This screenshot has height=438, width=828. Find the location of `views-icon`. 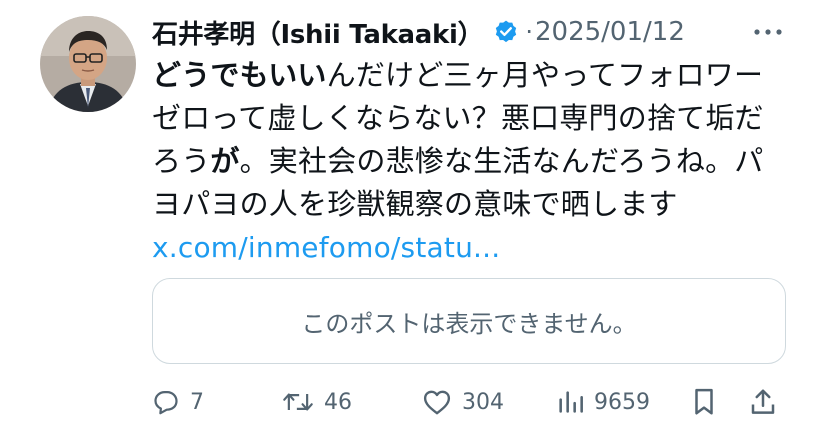

views-icon is located at coordinates (571, 402).